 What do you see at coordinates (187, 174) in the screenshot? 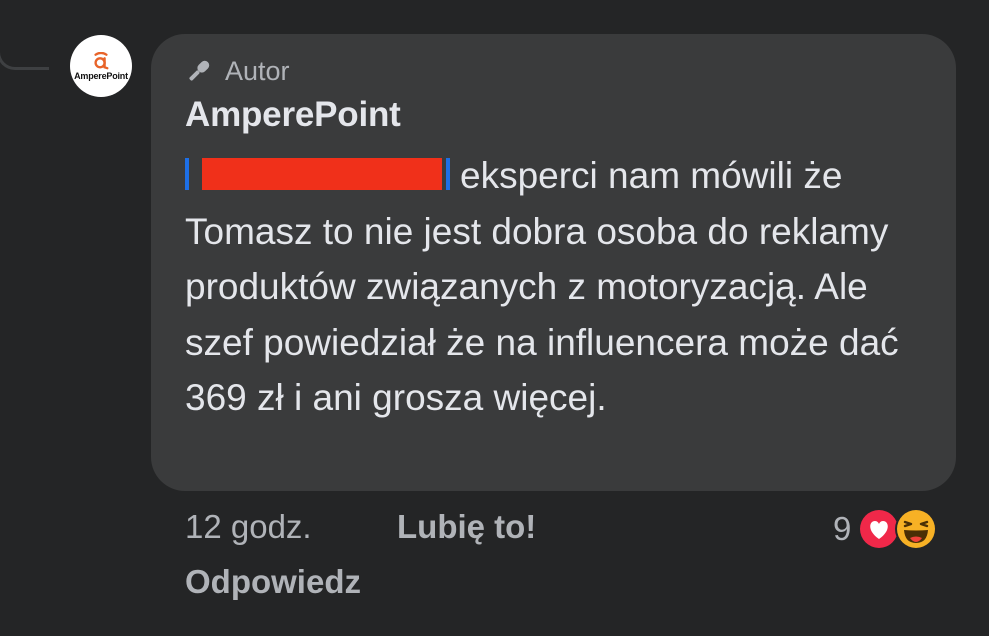
I see `mention-left-edge` at bounding box center [187, 174].